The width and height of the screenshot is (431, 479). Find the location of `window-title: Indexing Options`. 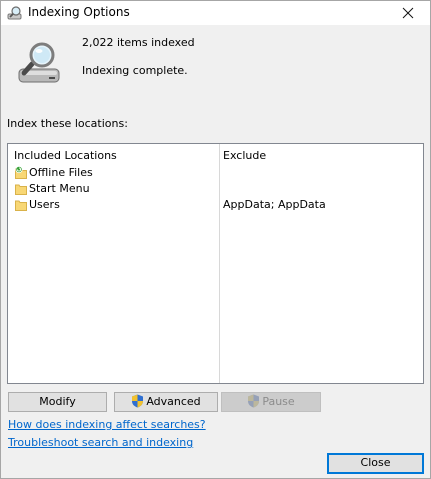

window-title: Indexing Options is located at coordinates (79, 12).